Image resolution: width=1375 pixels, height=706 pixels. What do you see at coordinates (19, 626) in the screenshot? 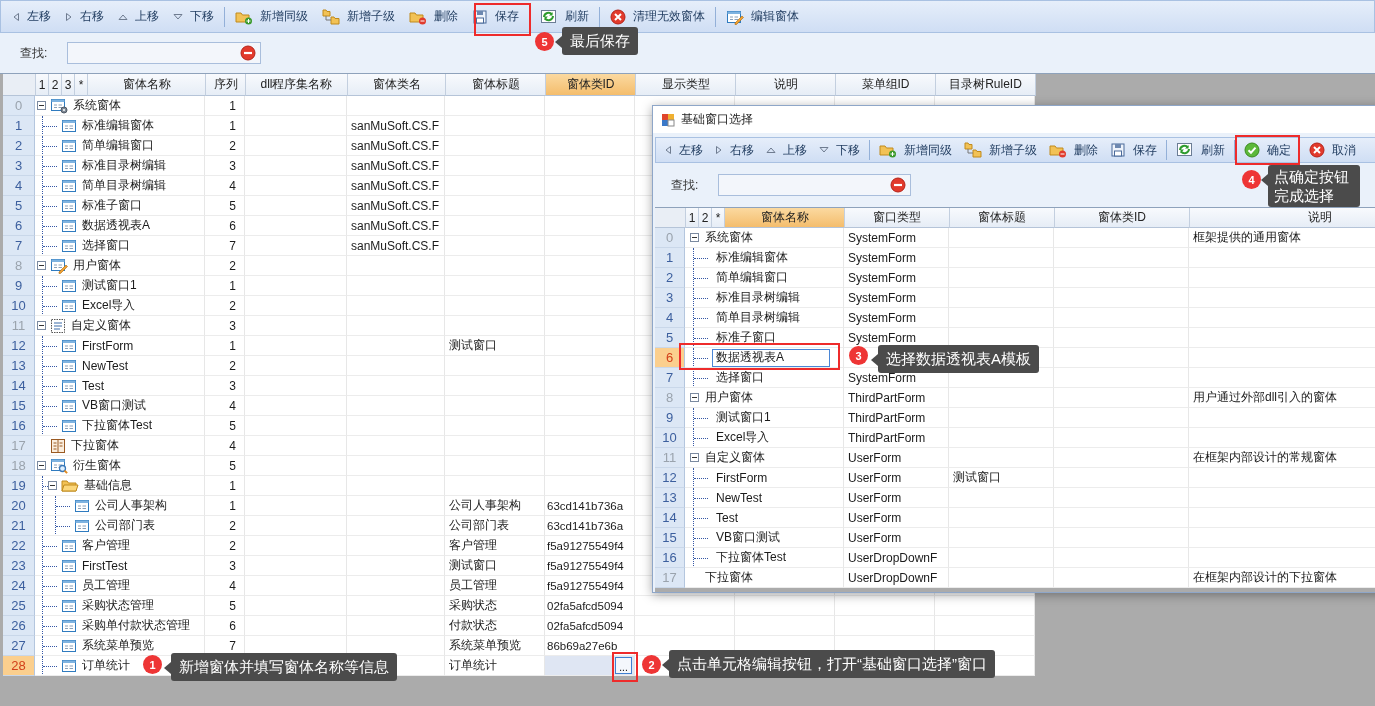
I see `row-number: 26` at bounding box center [19, 626].